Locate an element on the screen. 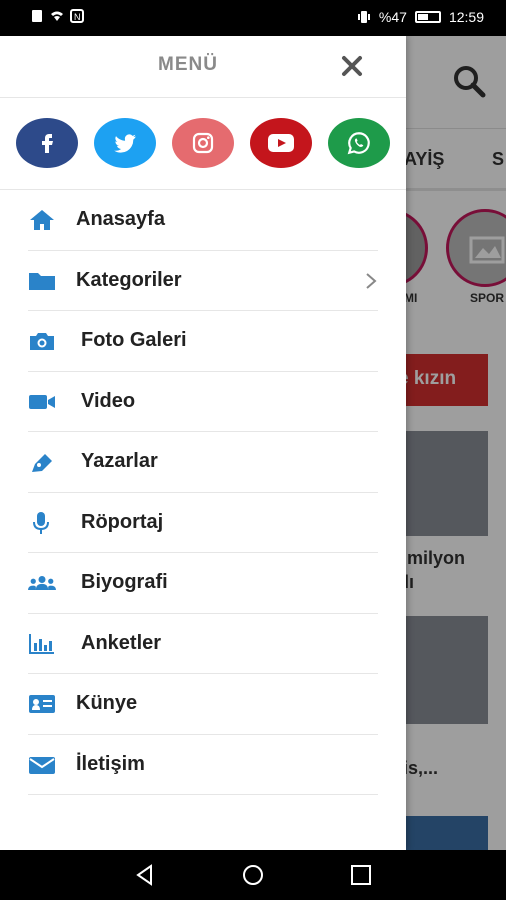 The image size is (506, 900). instagram-icon is located at coordinates (203, 143).